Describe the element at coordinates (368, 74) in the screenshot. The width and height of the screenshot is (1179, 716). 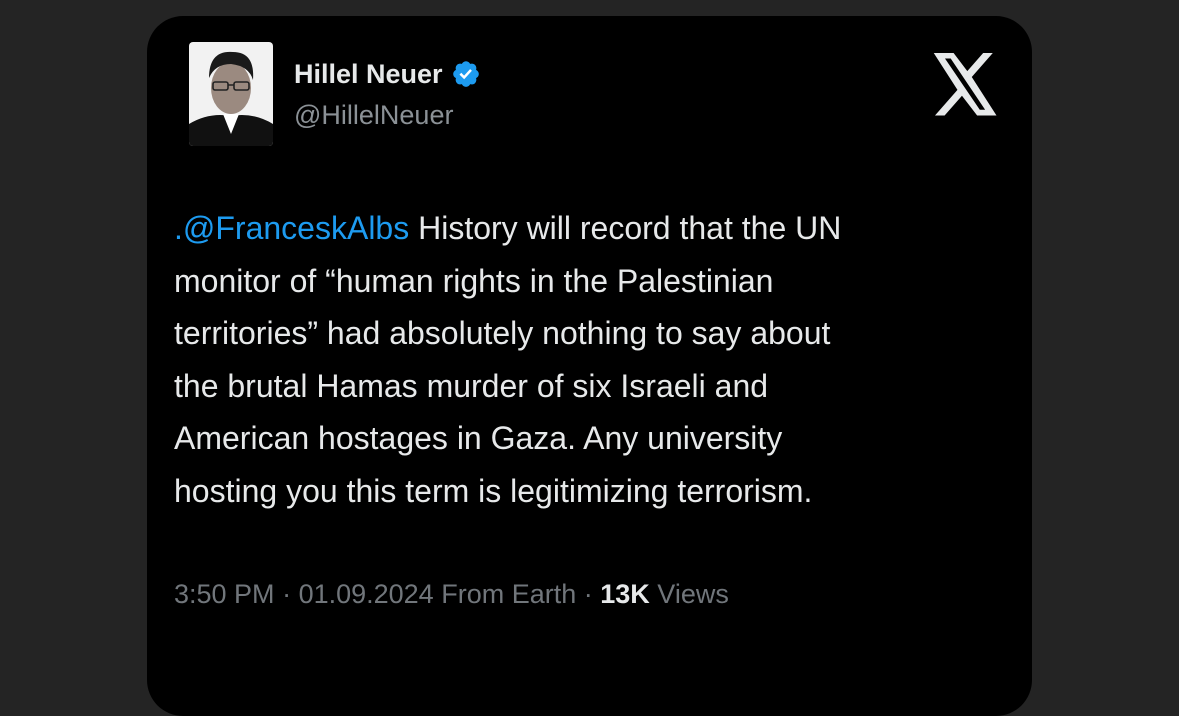
I see `author-name: Hillel Neuer` at that location.